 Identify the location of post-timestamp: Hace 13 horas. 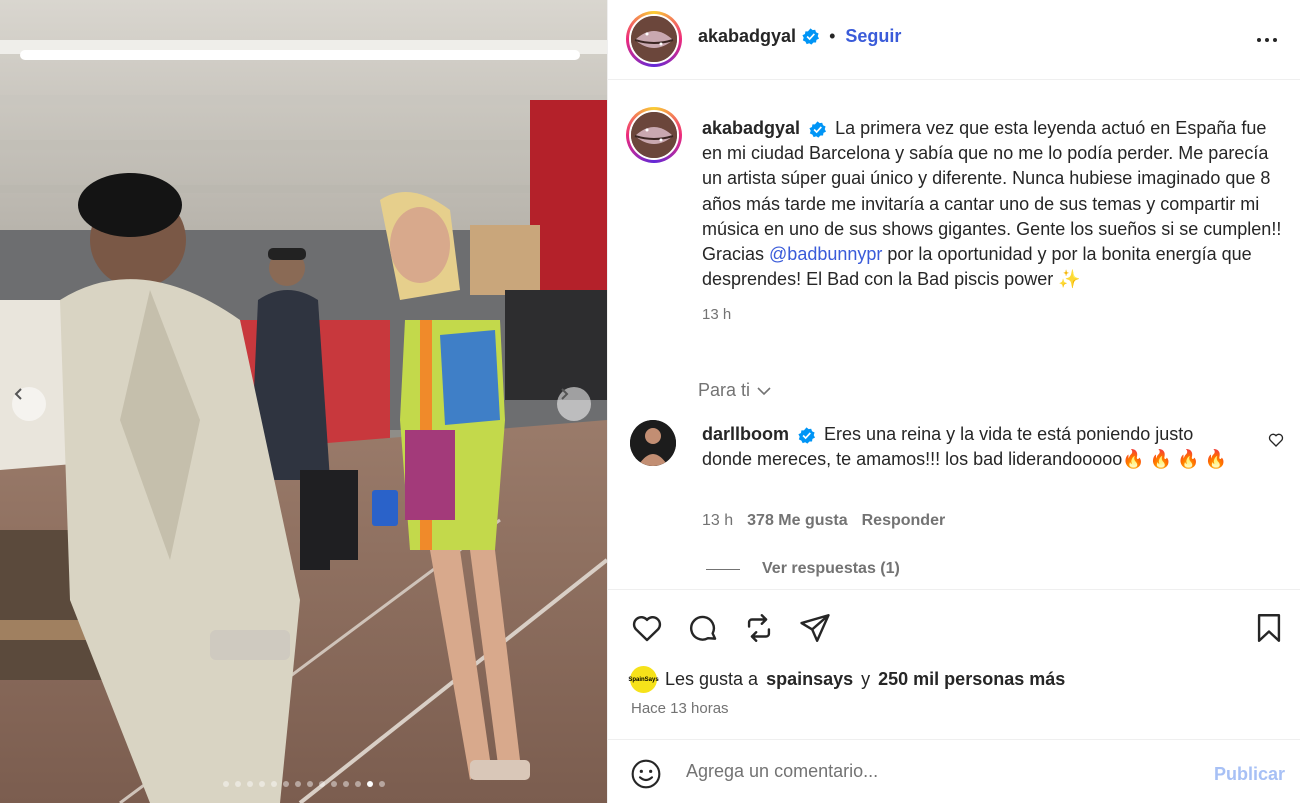
(680, 708).